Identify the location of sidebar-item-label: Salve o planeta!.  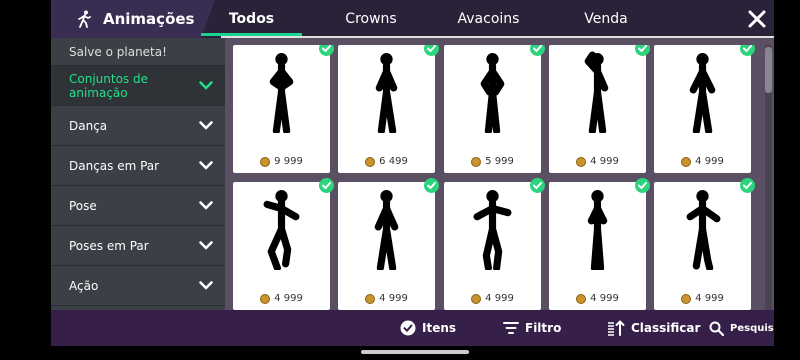
(118, 52).